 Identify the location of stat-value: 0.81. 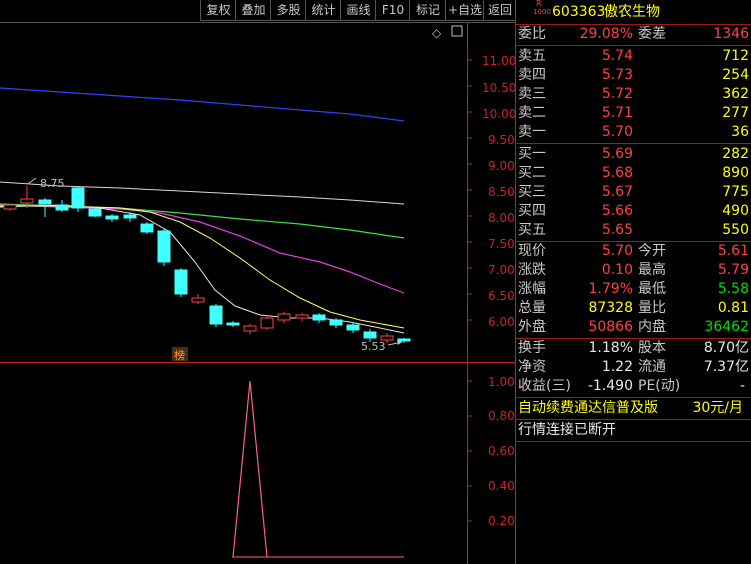
(733, 308).